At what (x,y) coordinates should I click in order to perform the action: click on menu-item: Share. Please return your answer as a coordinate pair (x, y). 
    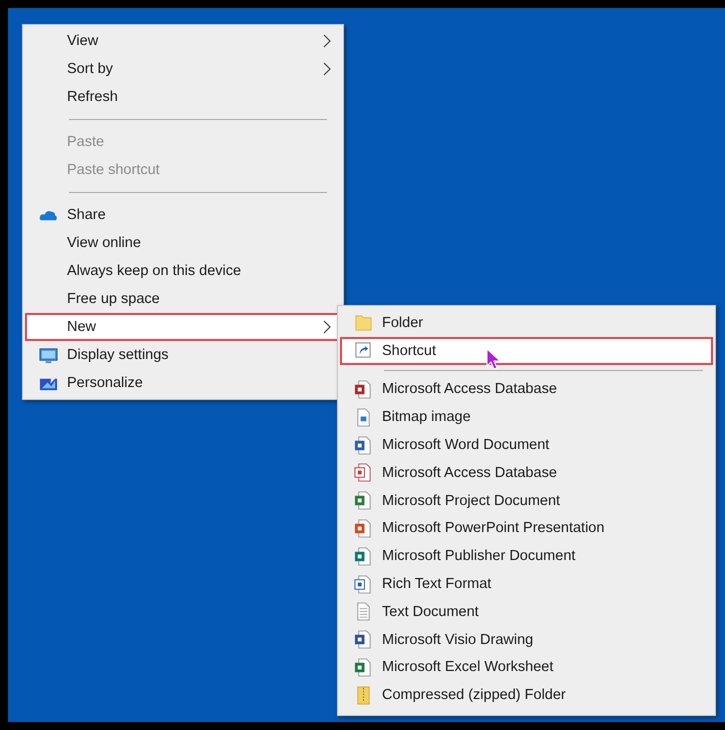
    Looking at the image, I should click on (183, 215).